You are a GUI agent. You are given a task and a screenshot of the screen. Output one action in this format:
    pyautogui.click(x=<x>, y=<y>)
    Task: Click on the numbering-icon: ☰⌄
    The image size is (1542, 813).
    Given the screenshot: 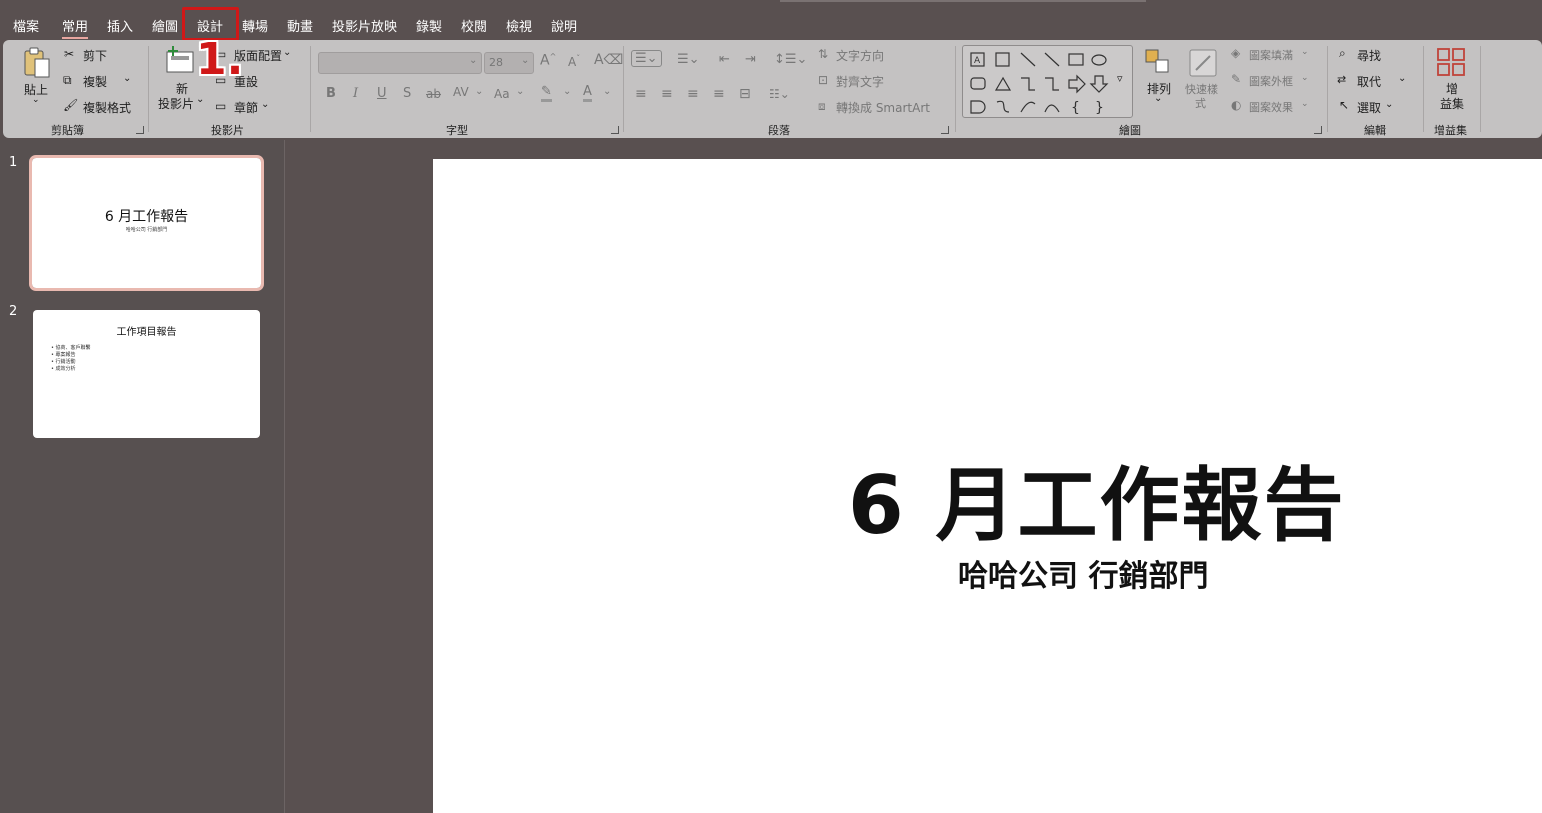 What is the action you would take?
    pyautogui.click(x=688, y=59)
    